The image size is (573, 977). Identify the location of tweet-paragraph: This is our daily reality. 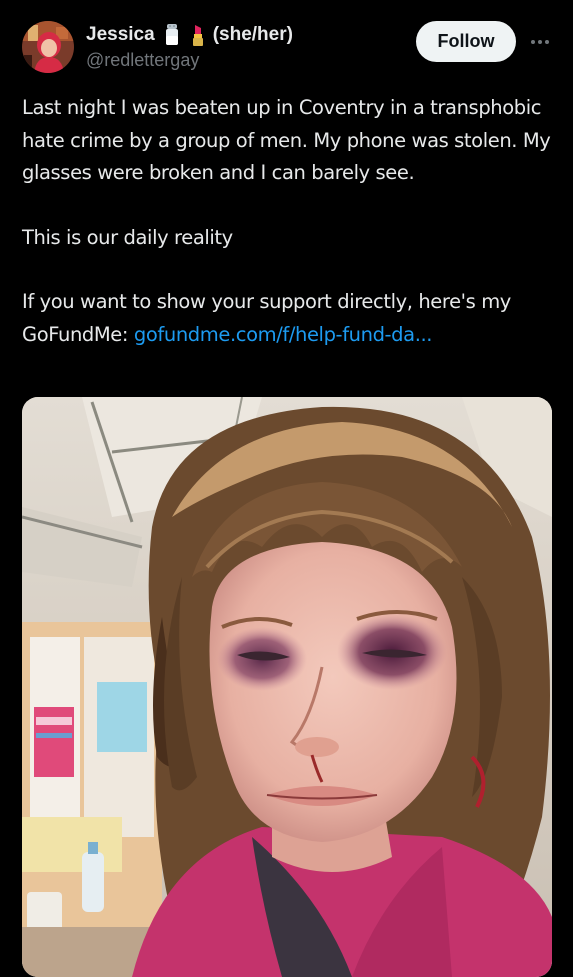
(127, 237).